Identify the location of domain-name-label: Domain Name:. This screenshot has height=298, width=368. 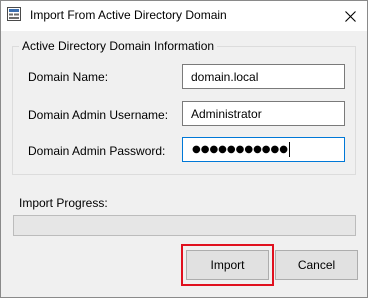
(68, 77).